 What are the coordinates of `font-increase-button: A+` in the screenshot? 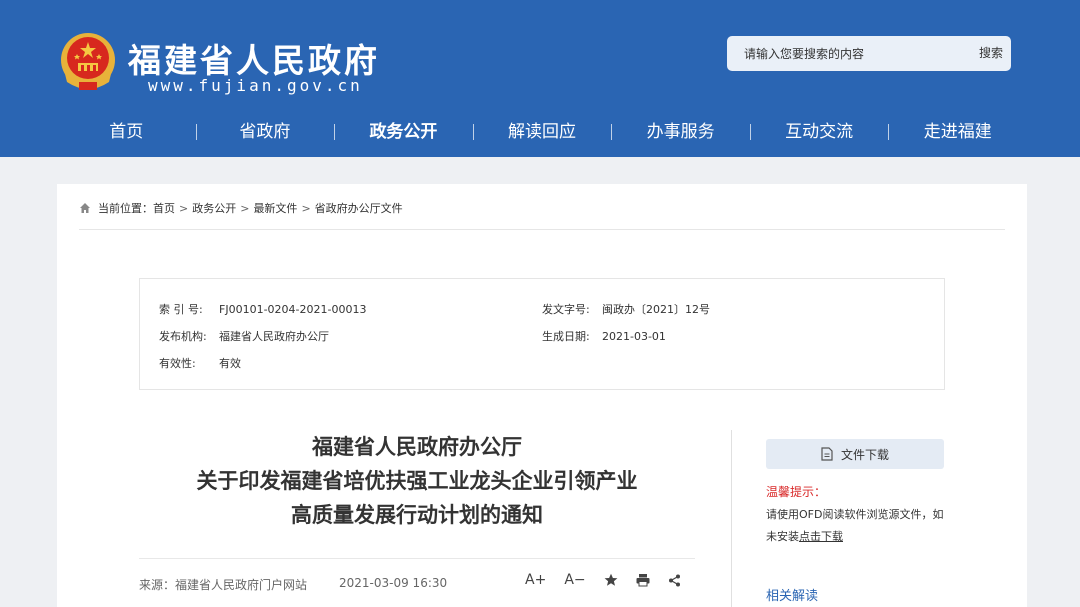 It's located at (535, 580).